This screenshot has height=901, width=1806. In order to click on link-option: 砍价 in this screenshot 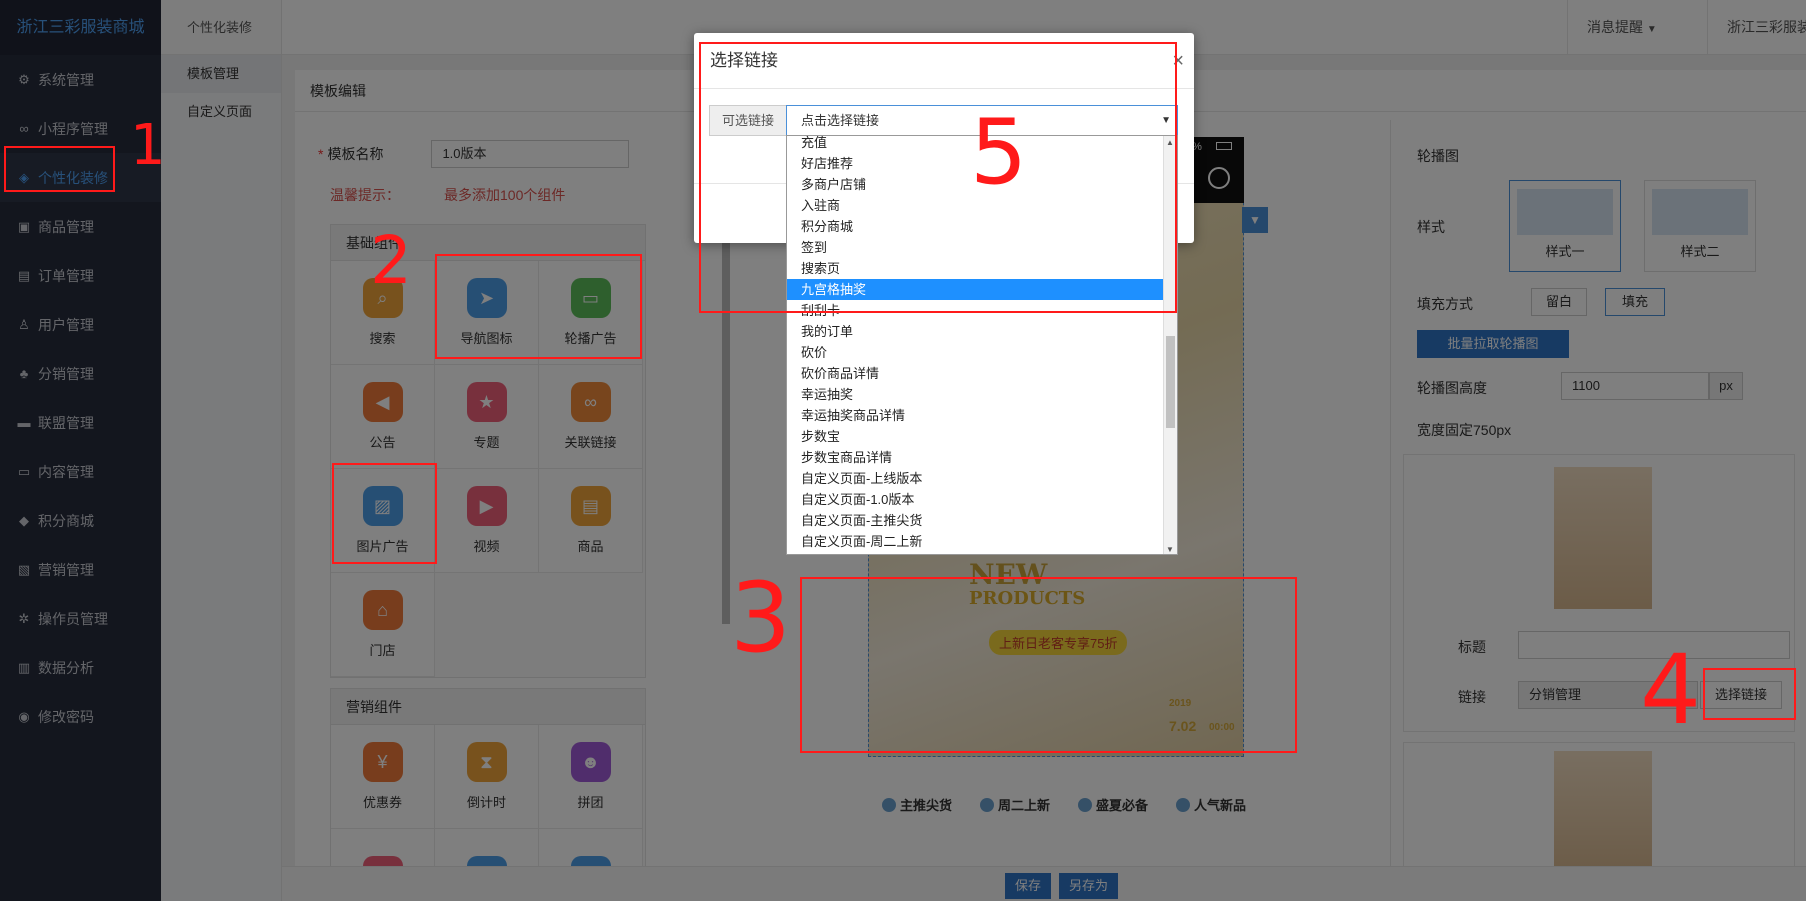, I will do `click(976, 352)`.